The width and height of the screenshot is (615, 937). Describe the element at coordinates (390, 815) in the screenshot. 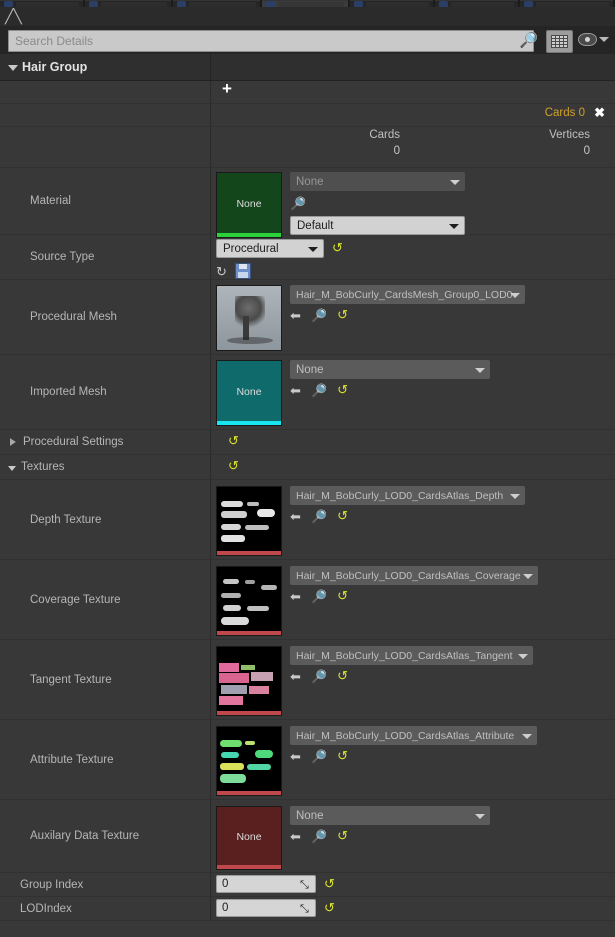

I see `auxilary-texture-asset-dropdown: None` at that location.